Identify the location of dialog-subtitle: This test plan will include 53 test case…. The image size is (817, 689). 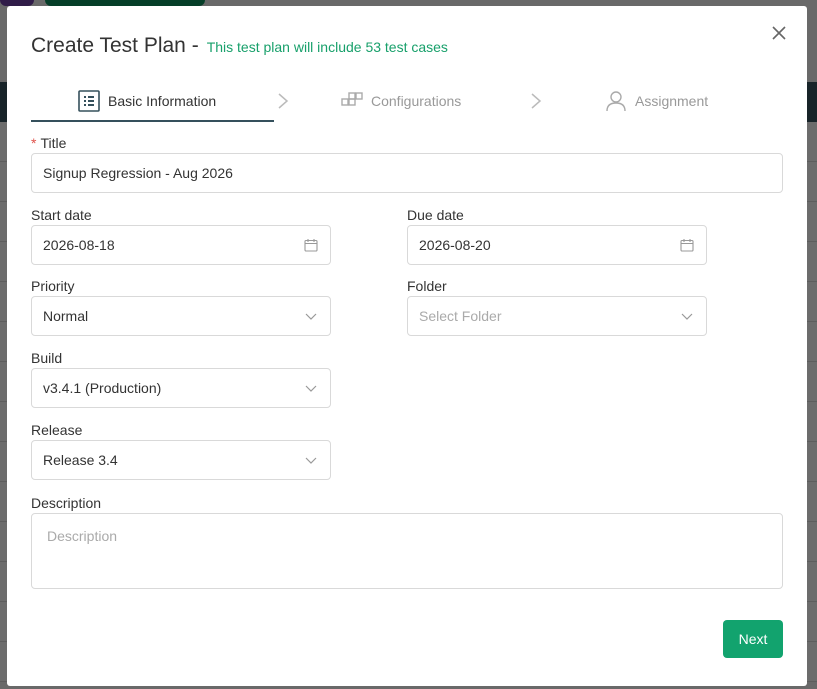
(327, 47).